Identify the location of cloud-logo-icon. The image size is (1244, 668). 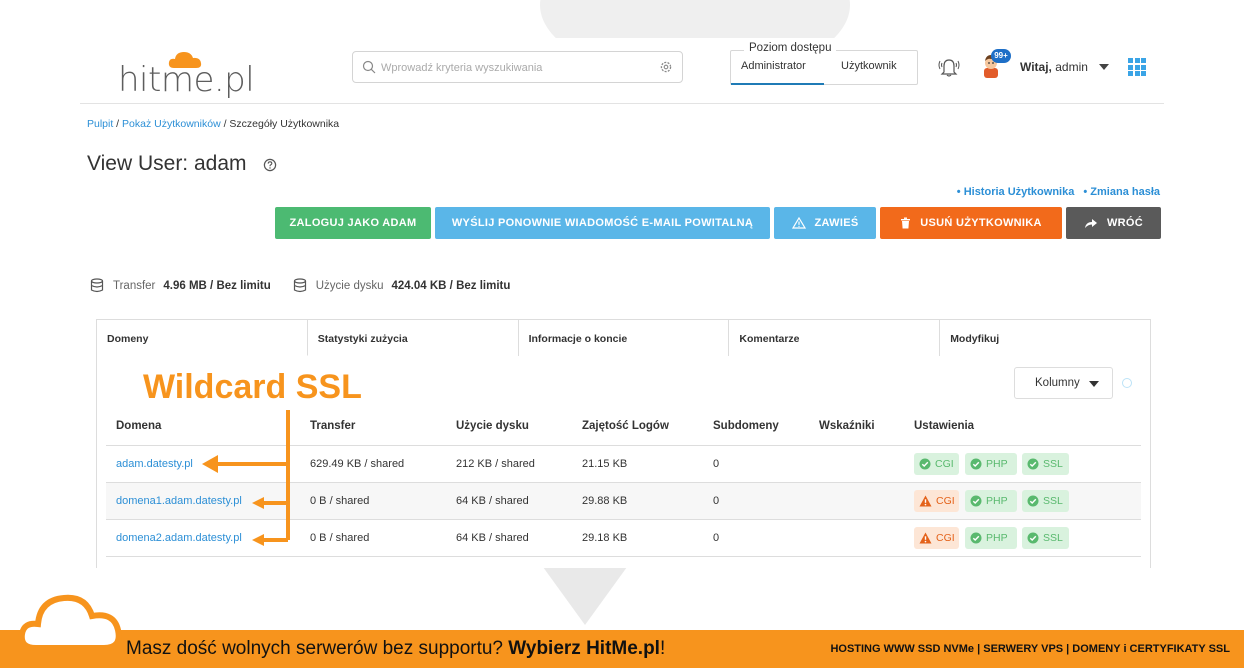
(185, 60).